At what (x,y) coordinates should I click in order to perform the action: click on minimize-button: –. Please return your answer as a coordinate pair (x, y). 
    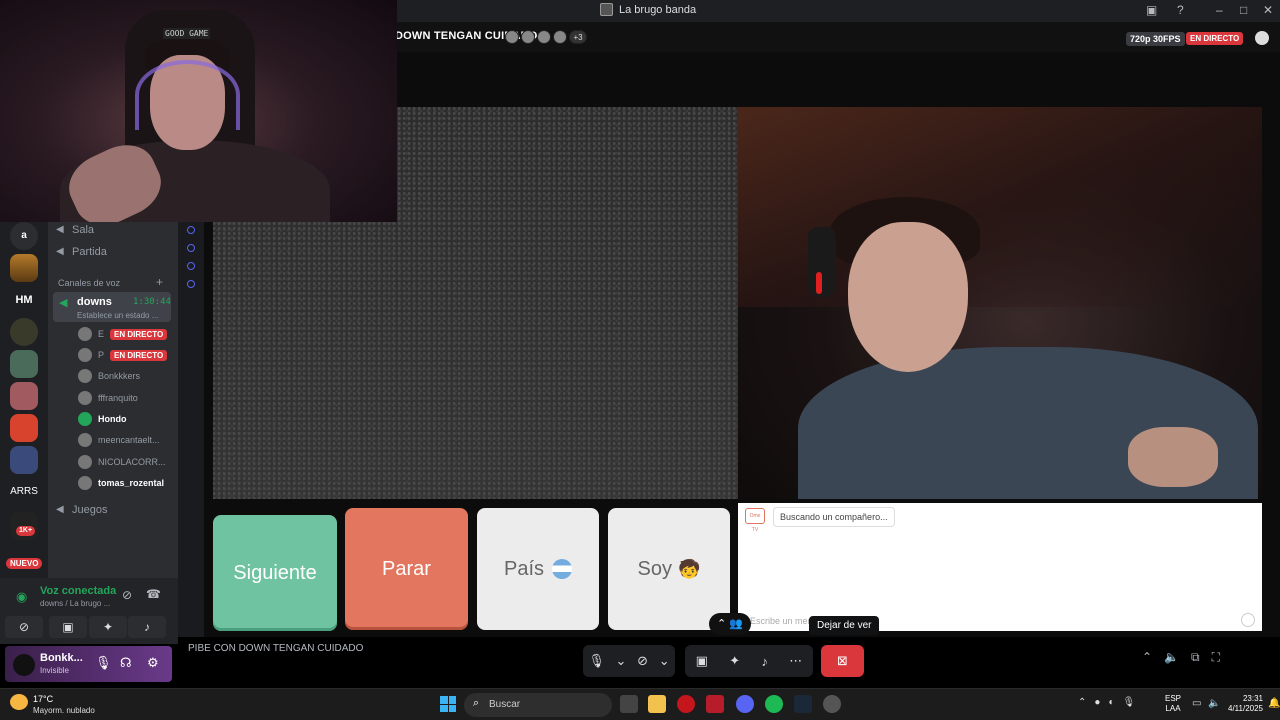
    Looking at the image, I should click on (1219, 10).